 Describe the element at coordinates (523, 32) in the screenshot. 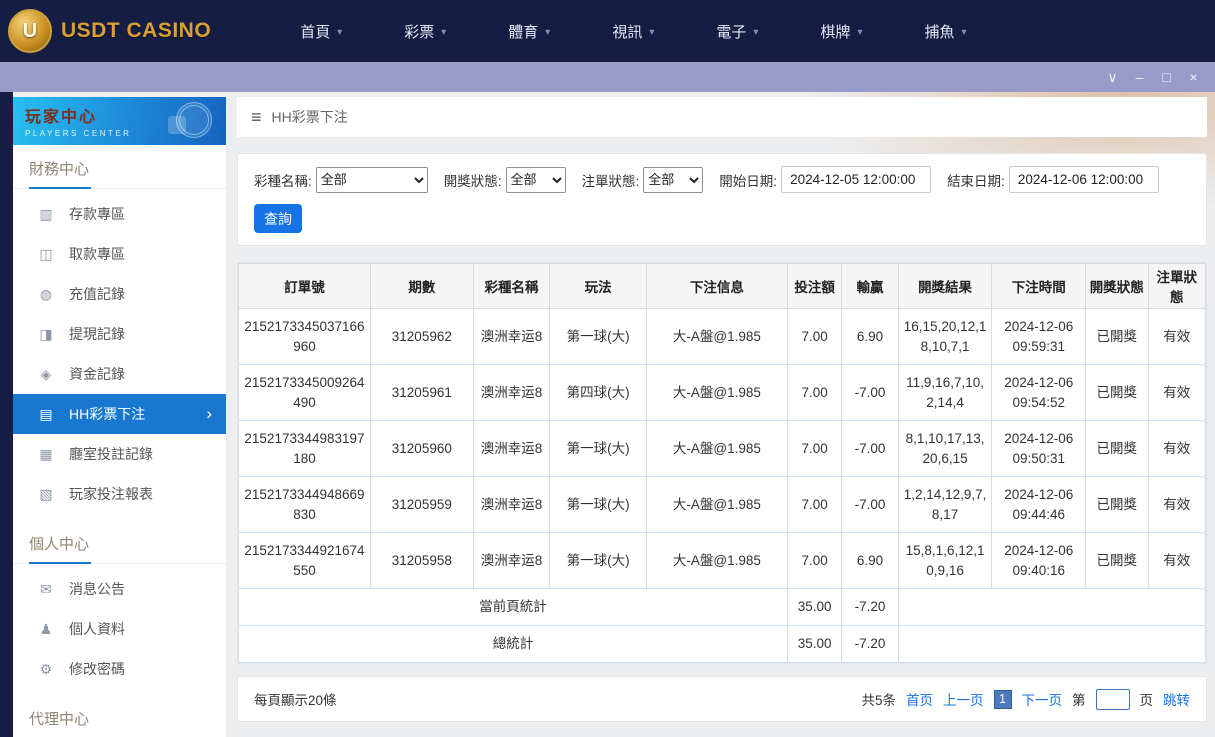

I see `nav-item-label: 體育` at that location.